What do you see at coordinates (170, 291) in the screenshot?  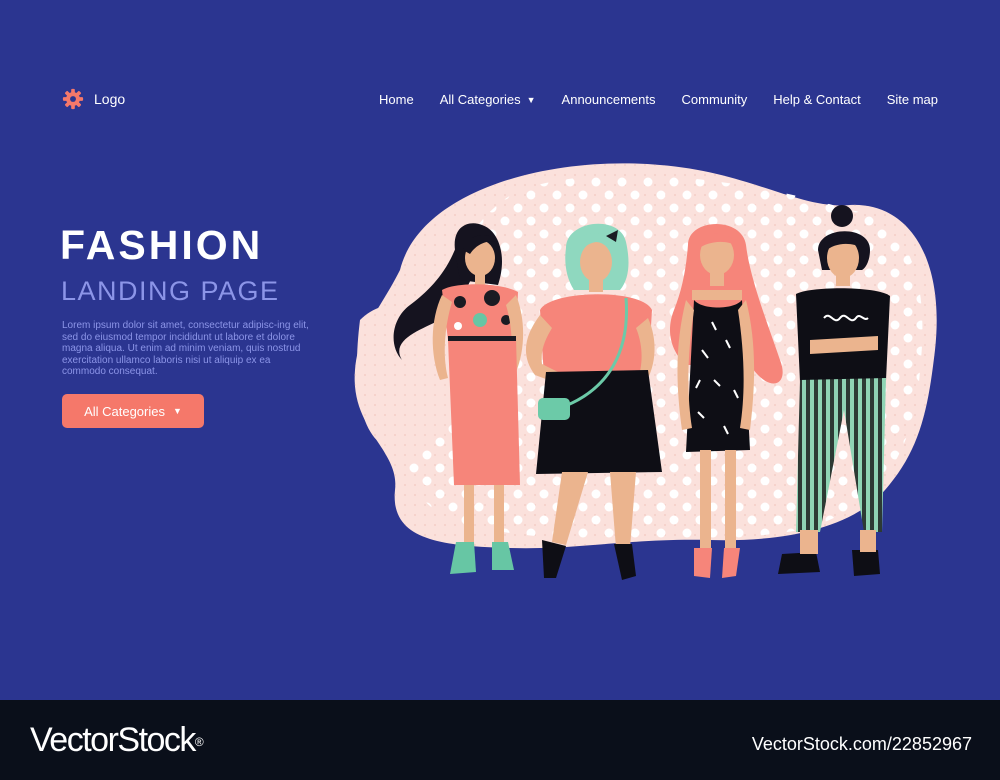 I see `hero-subtitle: LANDING PAGE` at bounding box center [170, 291].